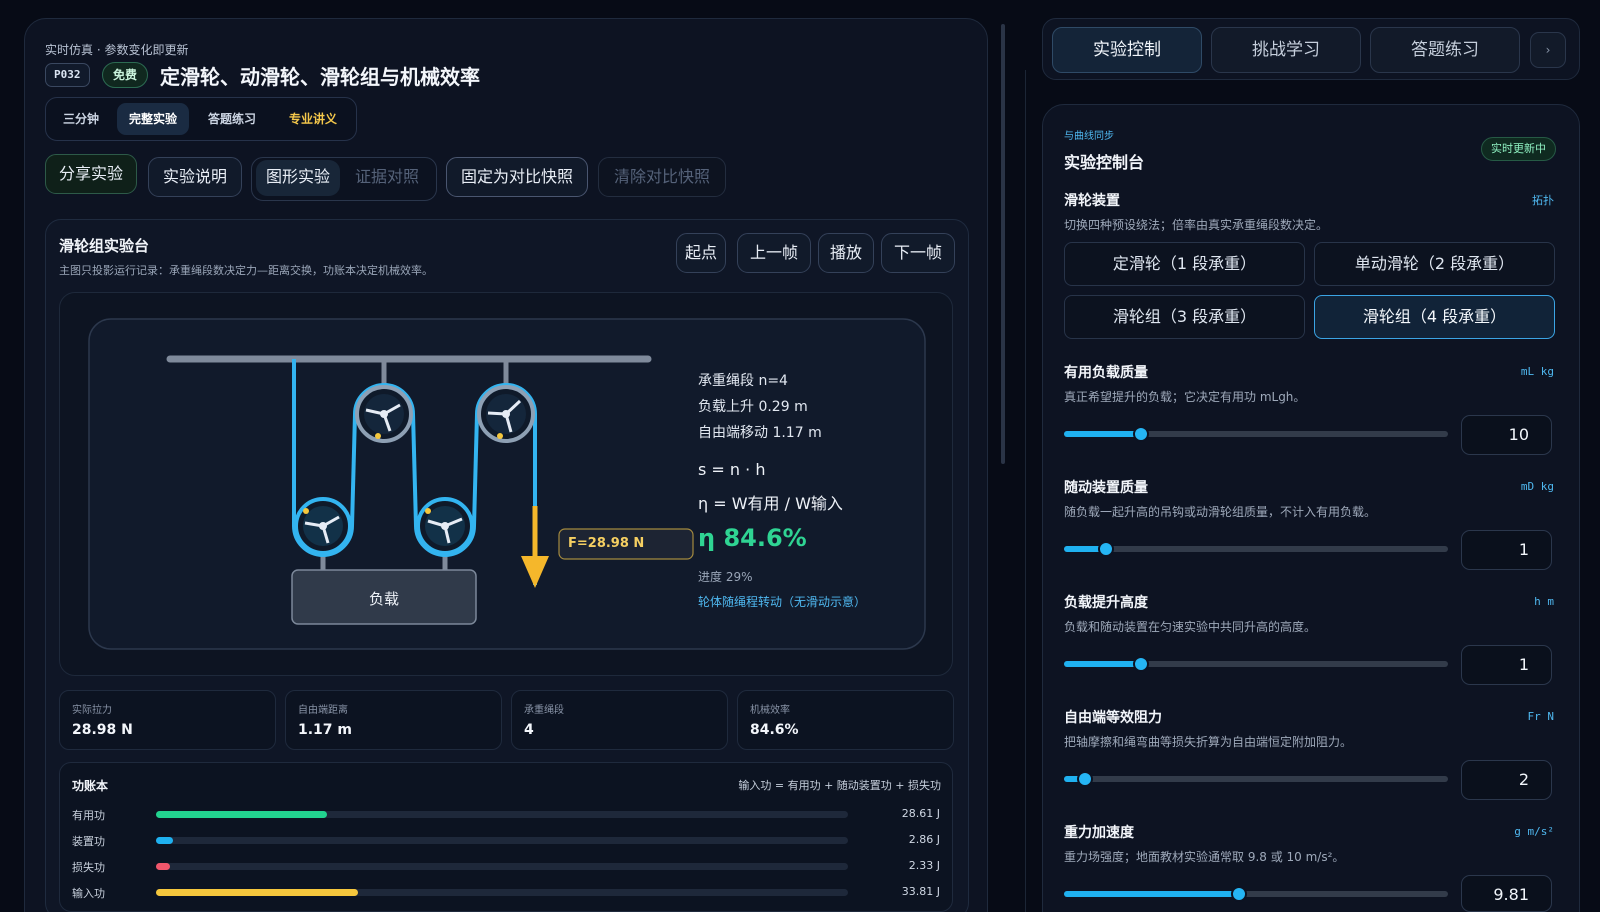 The width and height of the screenshot is (1600, 912). What do you see at coordinates (770, 503) in the screenshot?
I see `formula-efficiency: η = W有用 / W输入` at bounding box center [770, 503].